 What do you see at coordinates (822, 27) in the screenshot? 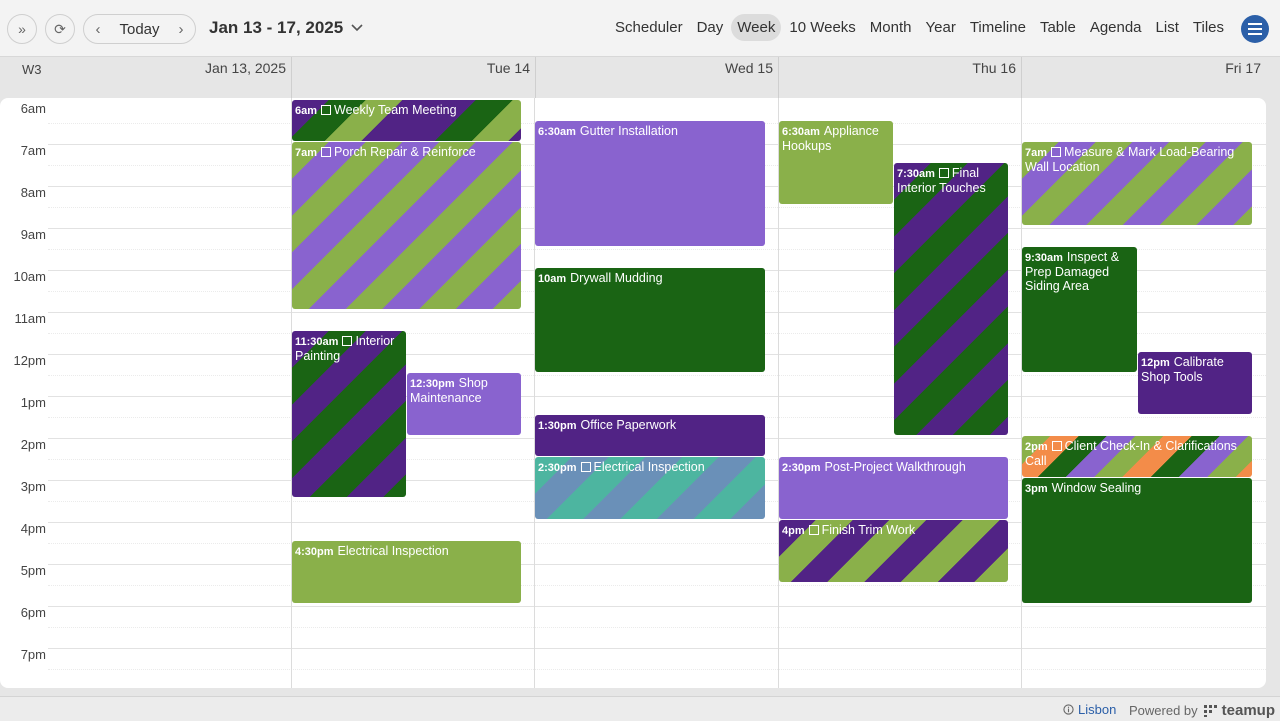
I see `view-10-weeks: 10 Weeks` at bounding box center [822, 27].